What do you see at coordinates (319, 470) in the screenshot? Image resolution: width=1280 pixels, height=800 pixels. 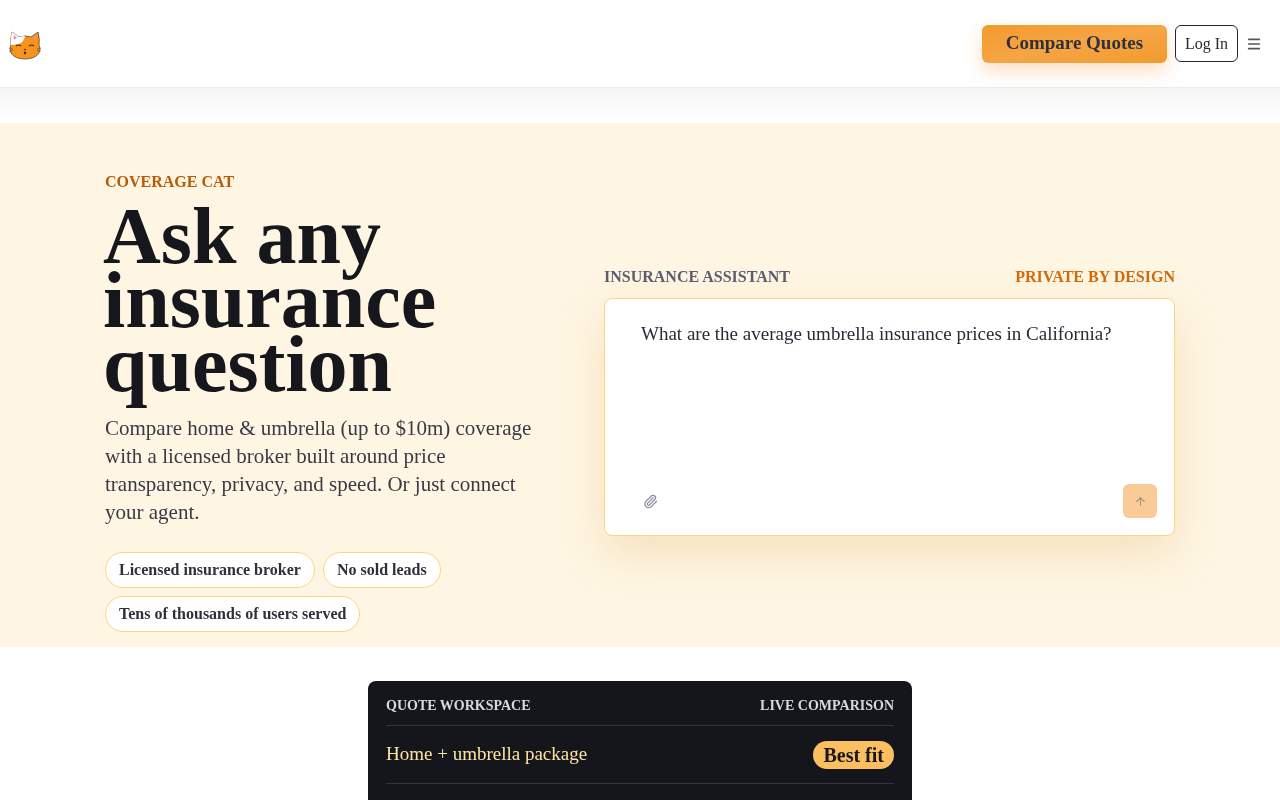 I see `hero-description: Compare home & umbrella (up to $10m) coverage with a licensed broker built around price transparency, privacy, and speed. Or just connect your agent.` at bounding box center [319, 470].